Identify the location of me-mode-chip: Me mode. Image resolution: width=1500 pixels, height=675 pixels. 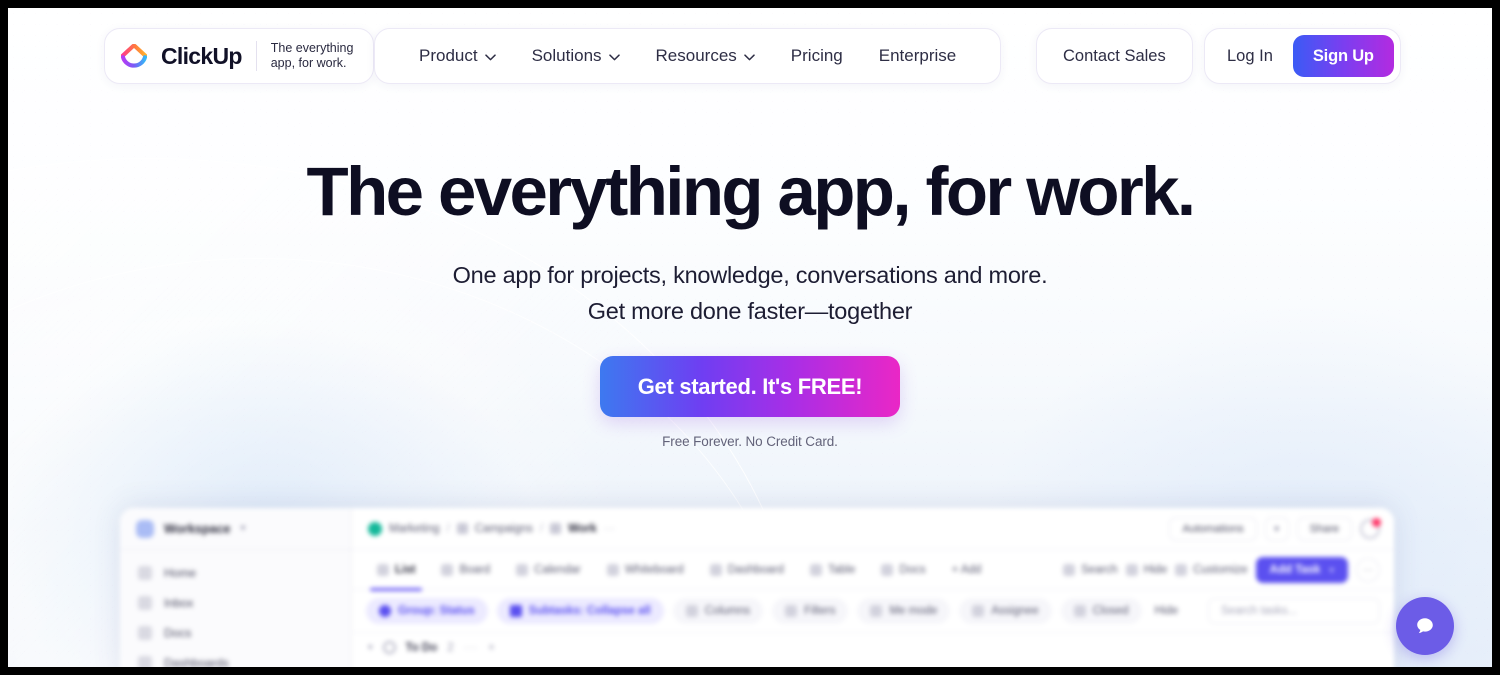
(904, 611).